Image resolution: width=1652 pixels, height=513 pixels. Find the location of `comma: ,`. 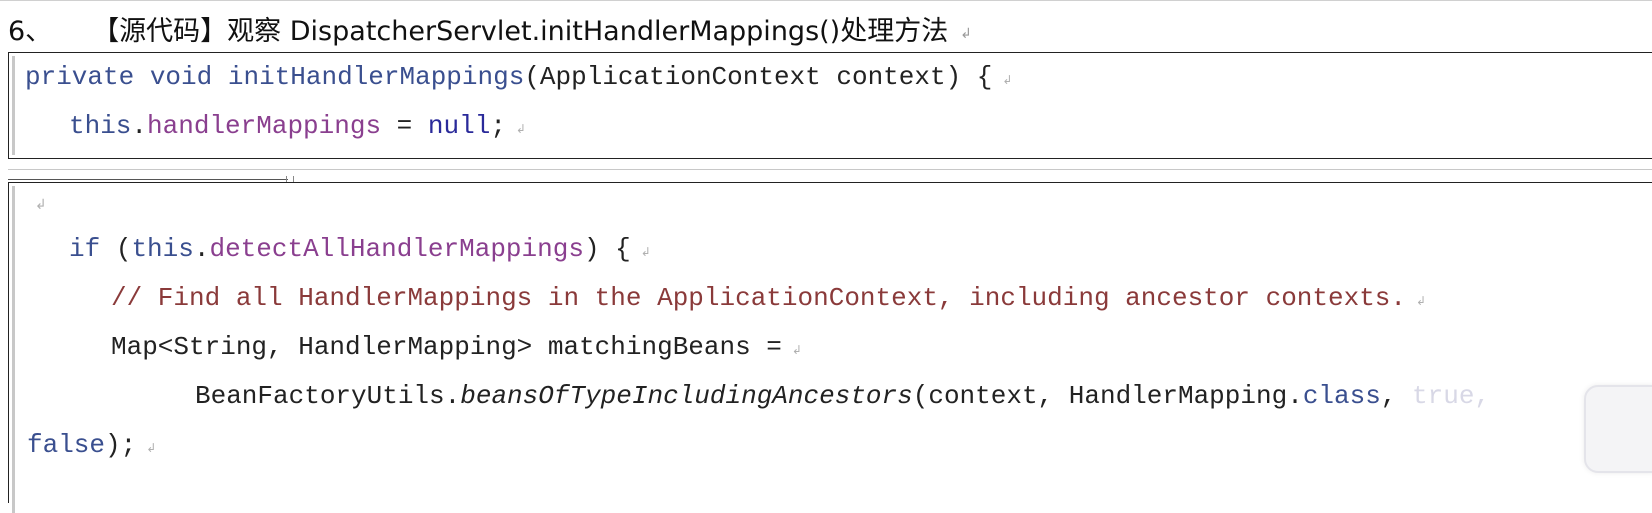

comma: , is located at coordinates (1396, 396).